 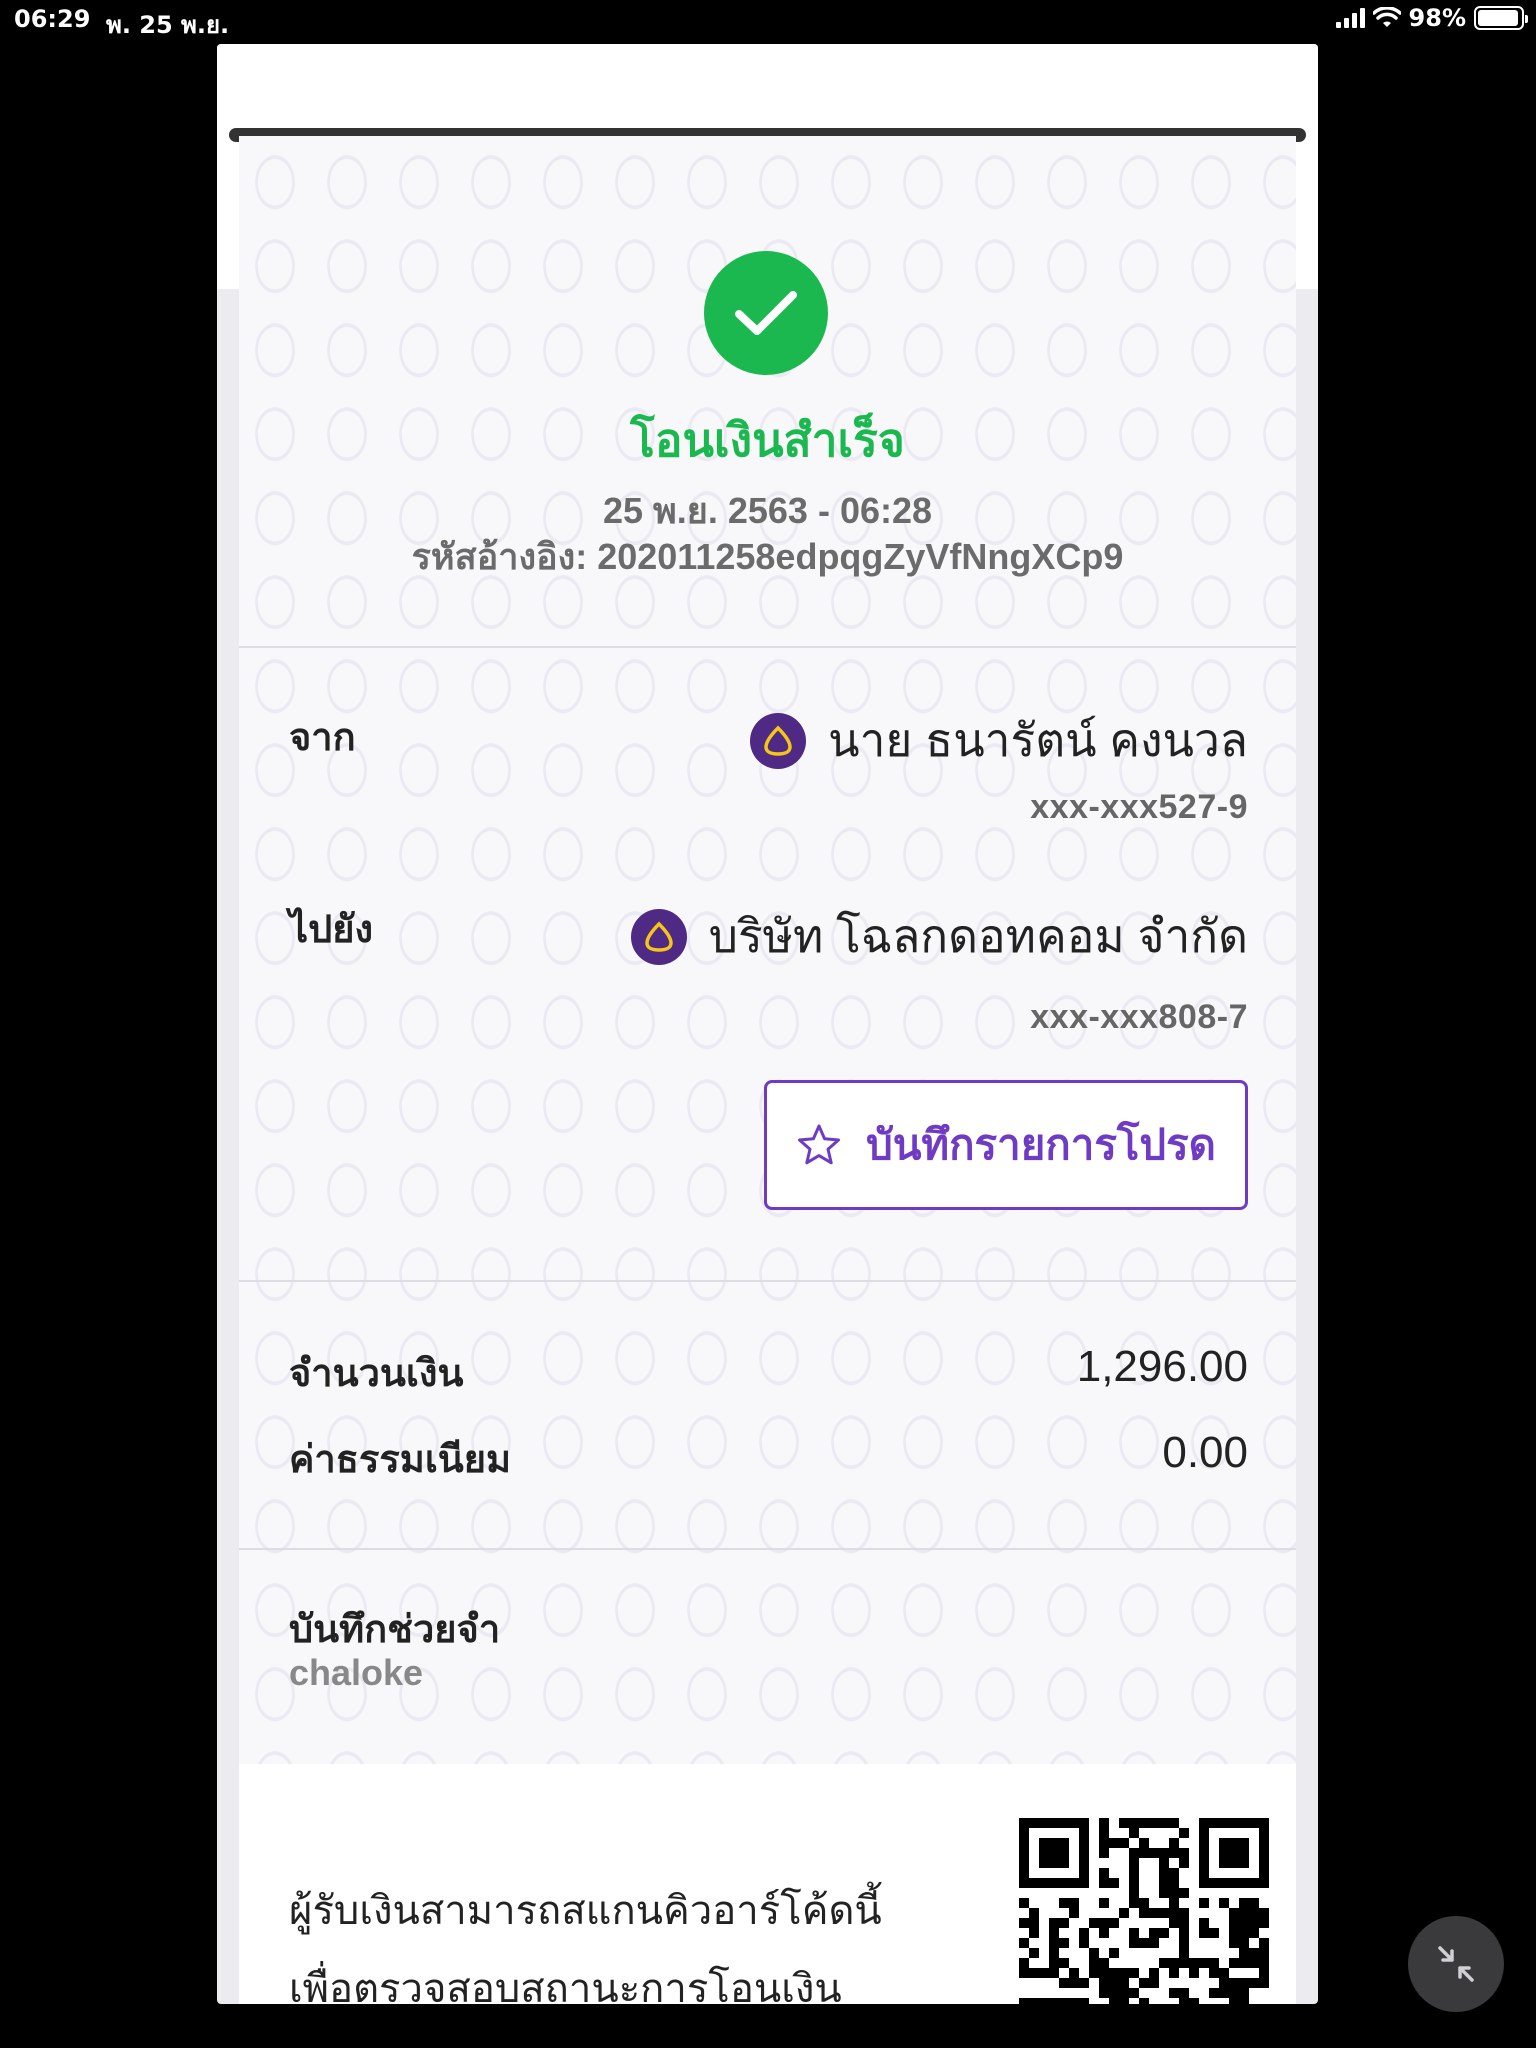 What do you see at coordinates (767, 440) in the screenshot?
I see `transfer-success-title: โอนเงินสำเร็จ` at bounding box center [767, 440].